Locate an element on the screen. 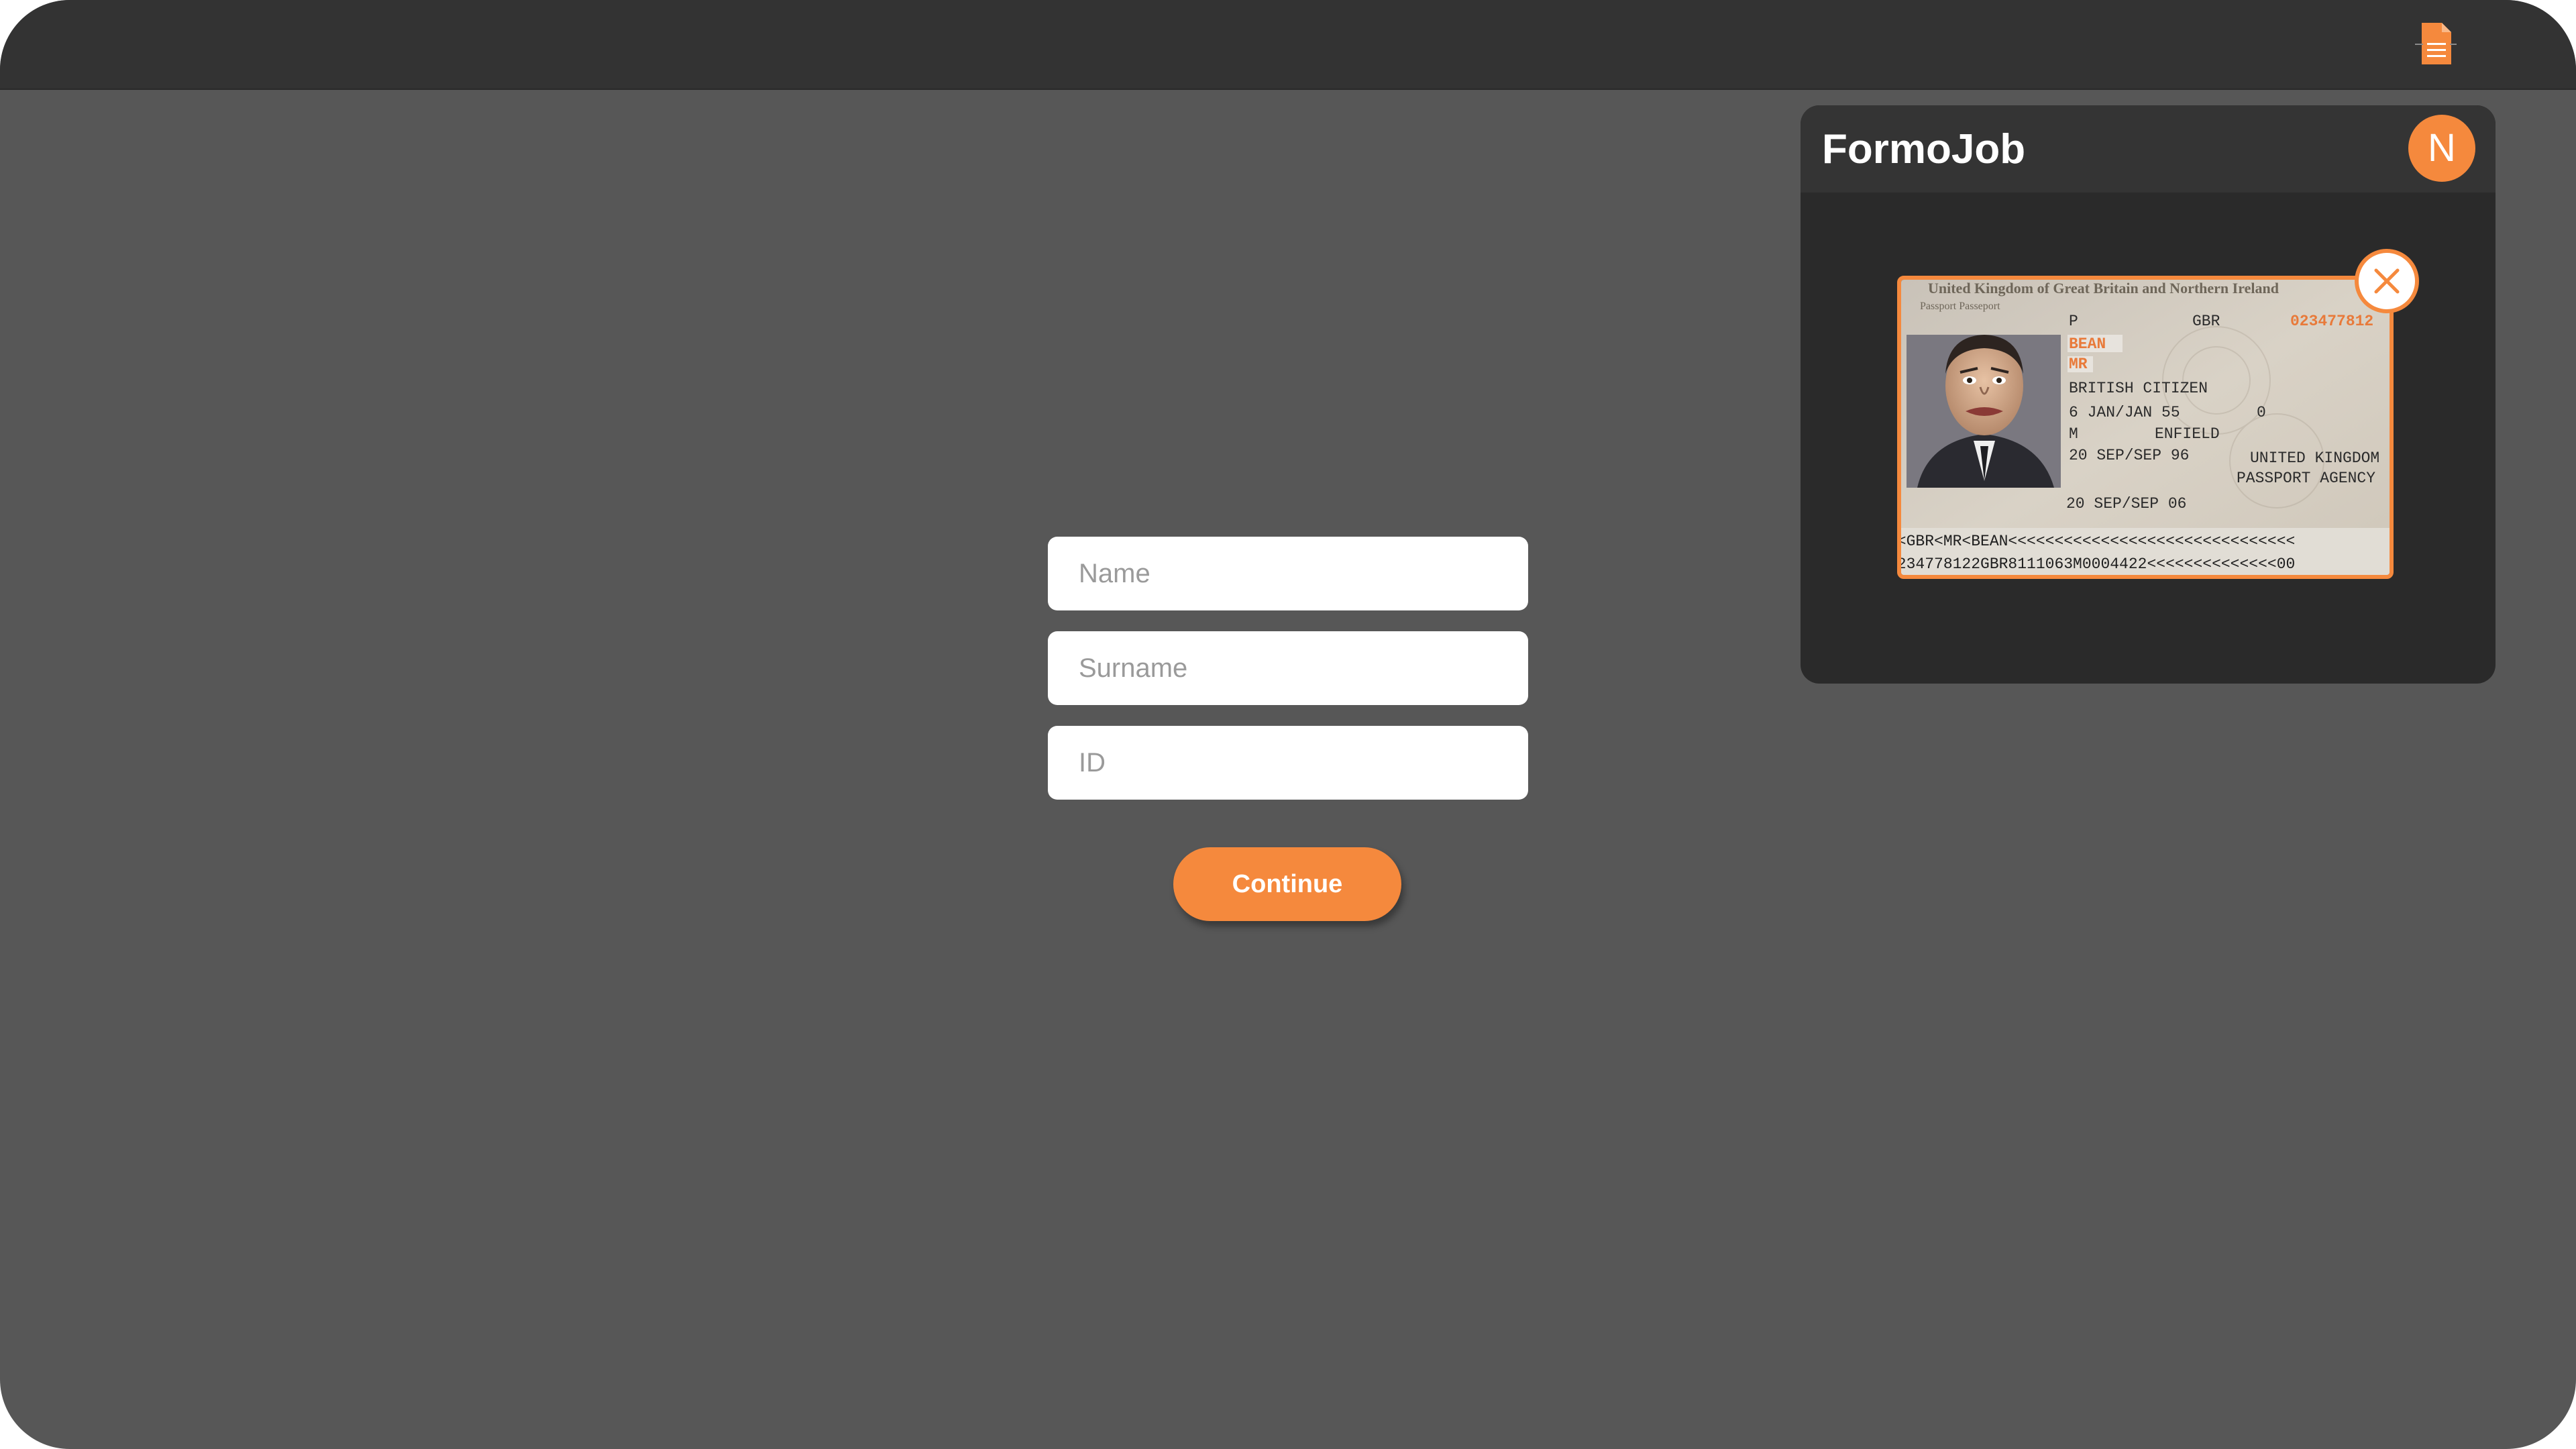  name-input is located at coordinates (1288, 573).